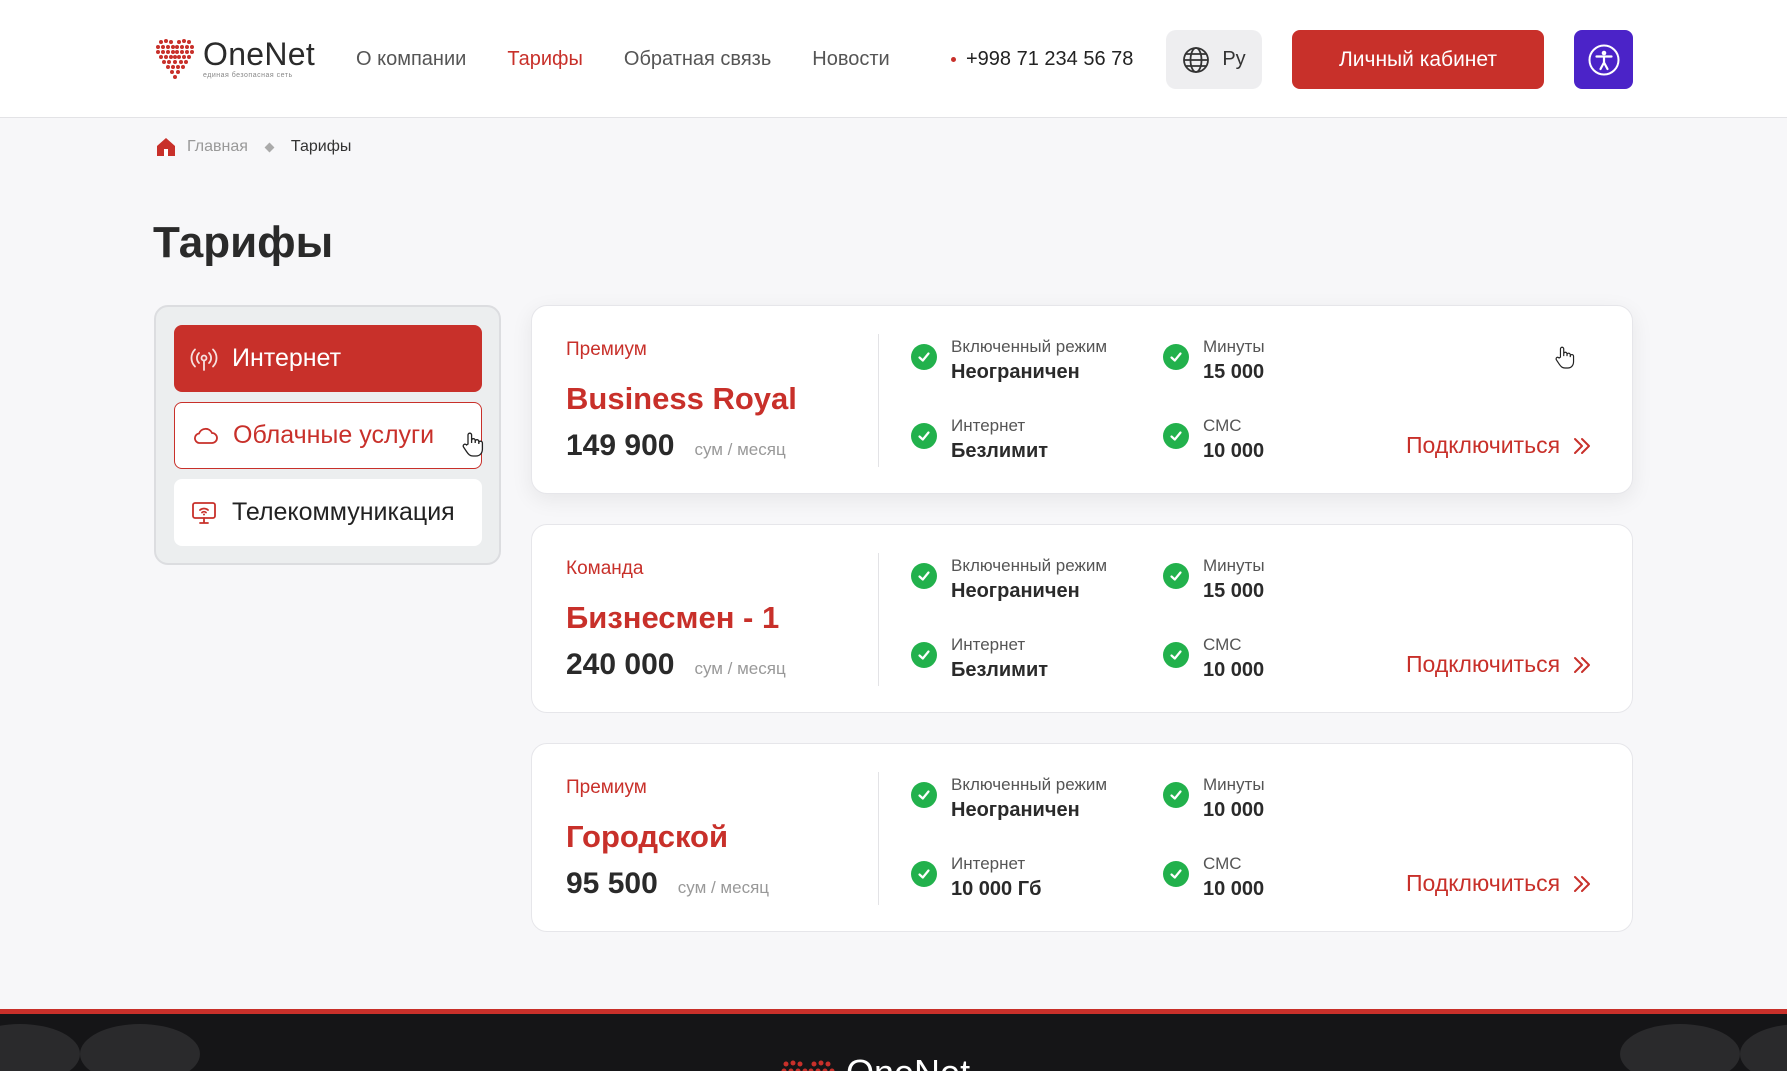 This screenshot has height=1071, width=1787. I want to click on tariff-price: 240 000 сум / месяц, so click(676, 665).